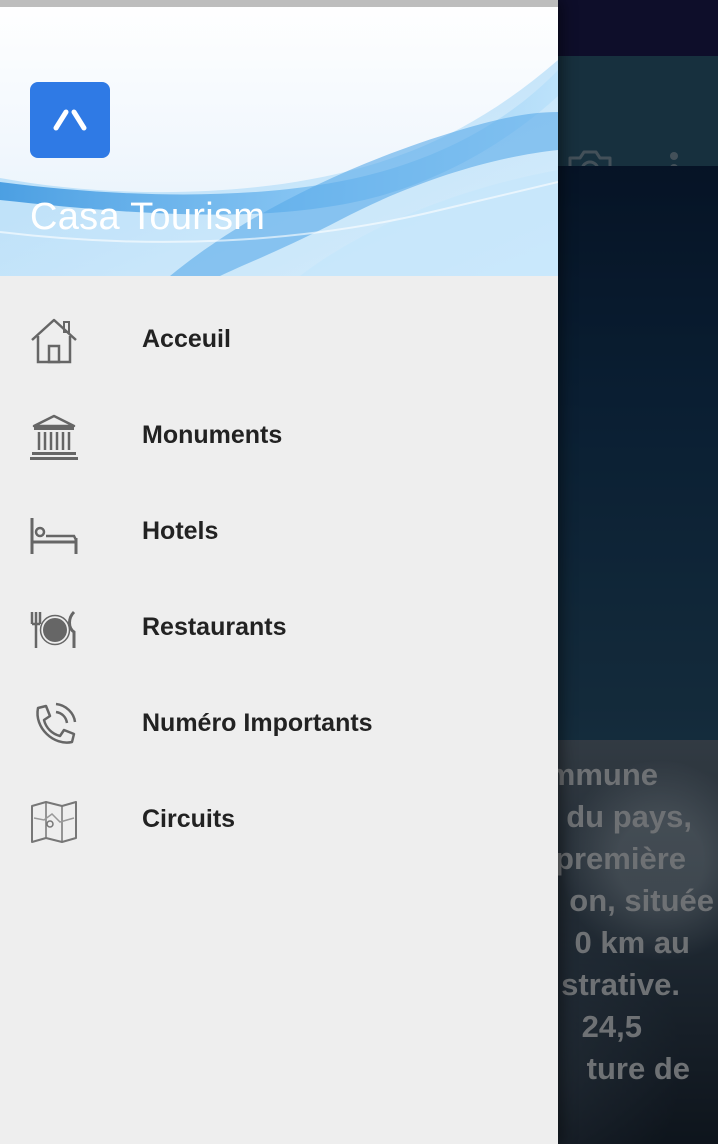  Describe the element at coordinates (279, 822) in the screenshot. I see `menu-item-circuits: Circuits` at that location.